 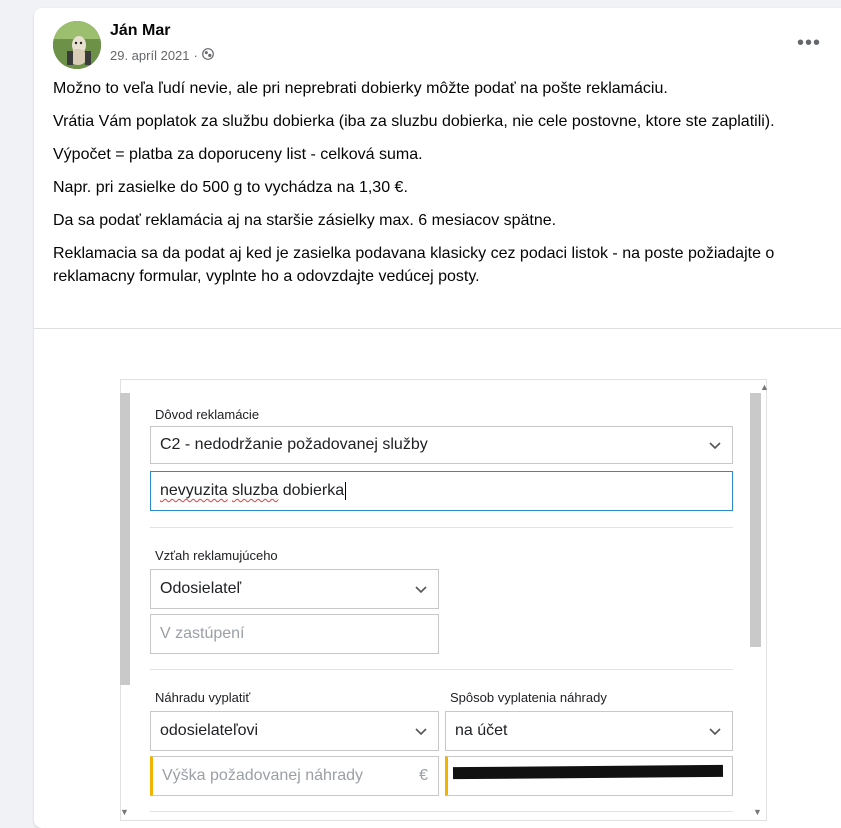 What do you see at coordinates (313, 490) in the screenshot?
I see `reason-text-word: dobierka` at bounding box center [313, 490].